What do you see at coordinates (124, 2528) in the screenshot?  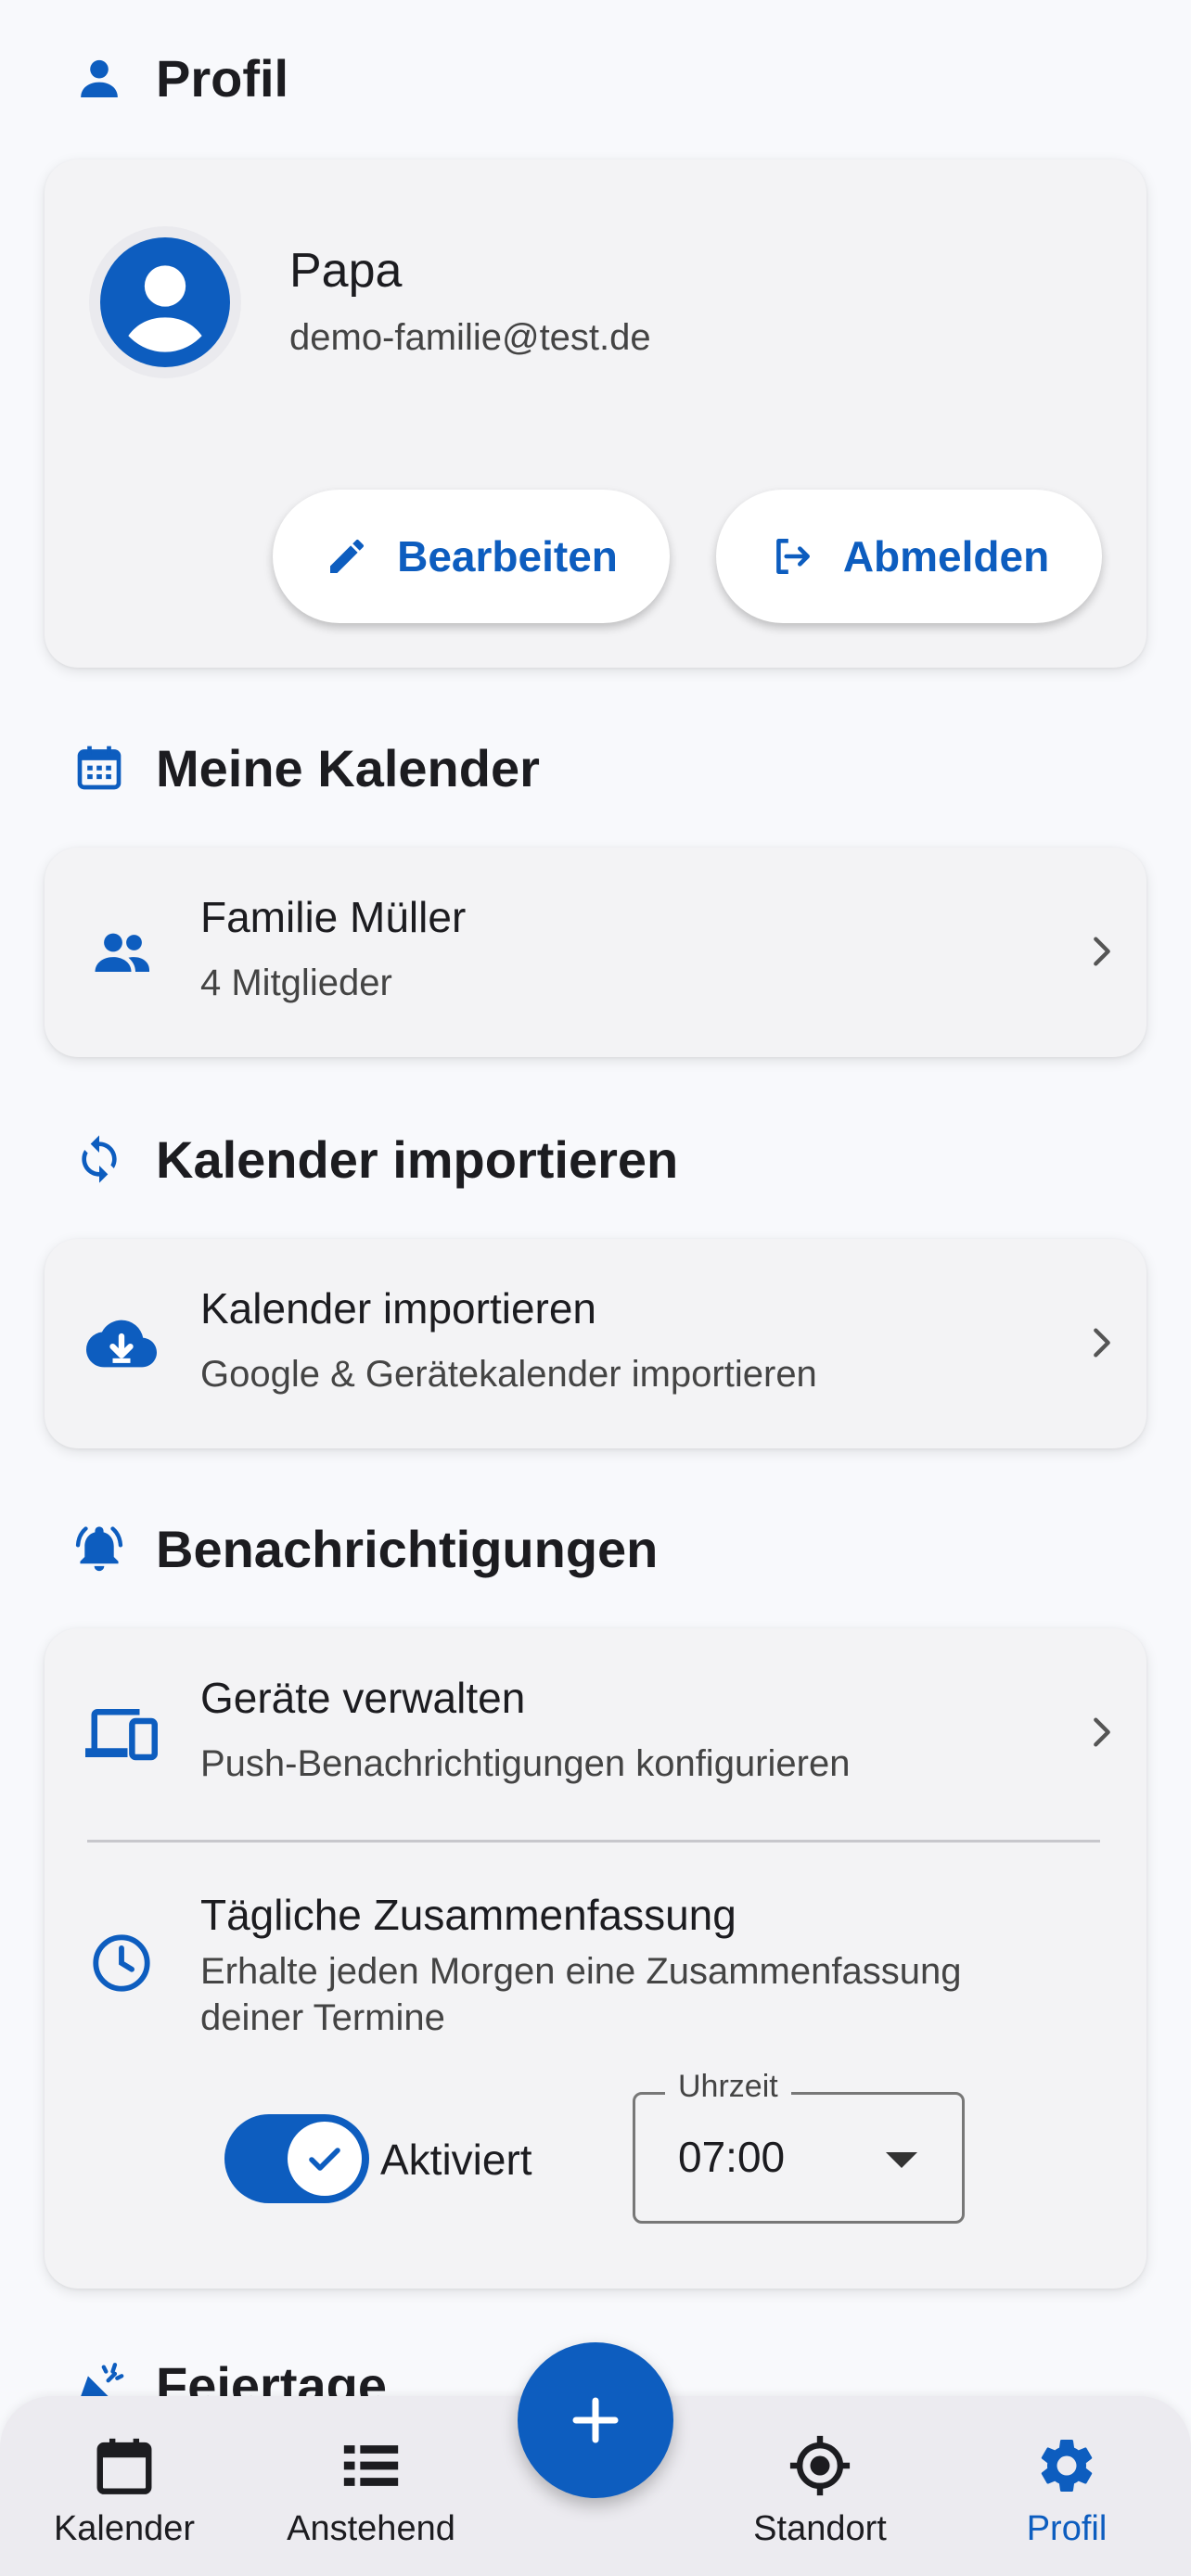 I see `nav-label-kalender: Kalender` at bounding box center [124, 2528].